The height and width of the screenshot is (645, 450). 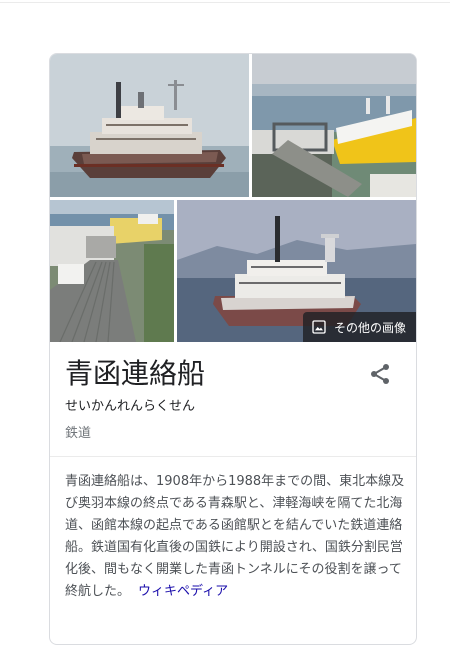 What do you see at coordinates (369, 327) in the screenshot?
I see `more-images-label: その他の画像` at bounding box center [369, 327].